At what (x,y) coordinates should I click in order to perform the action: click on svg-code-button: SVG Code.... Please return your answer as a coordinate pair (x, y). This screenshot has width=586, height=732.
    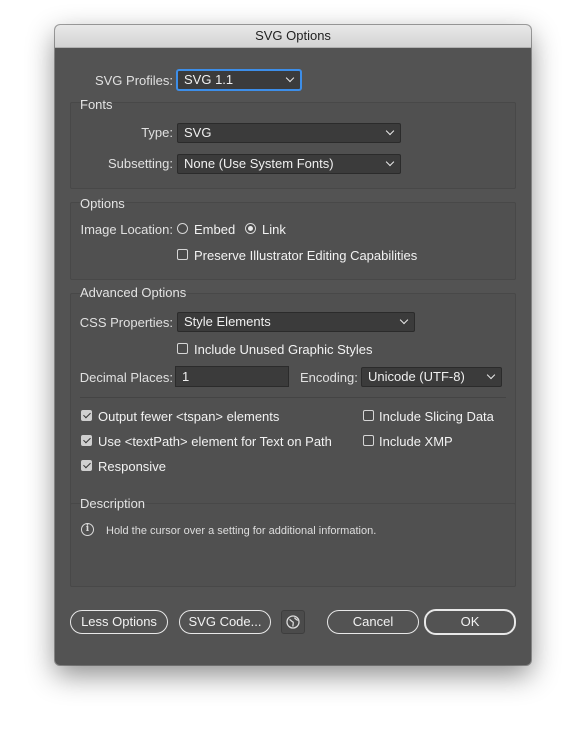
    Looking at the image, I should click on (225, 622).